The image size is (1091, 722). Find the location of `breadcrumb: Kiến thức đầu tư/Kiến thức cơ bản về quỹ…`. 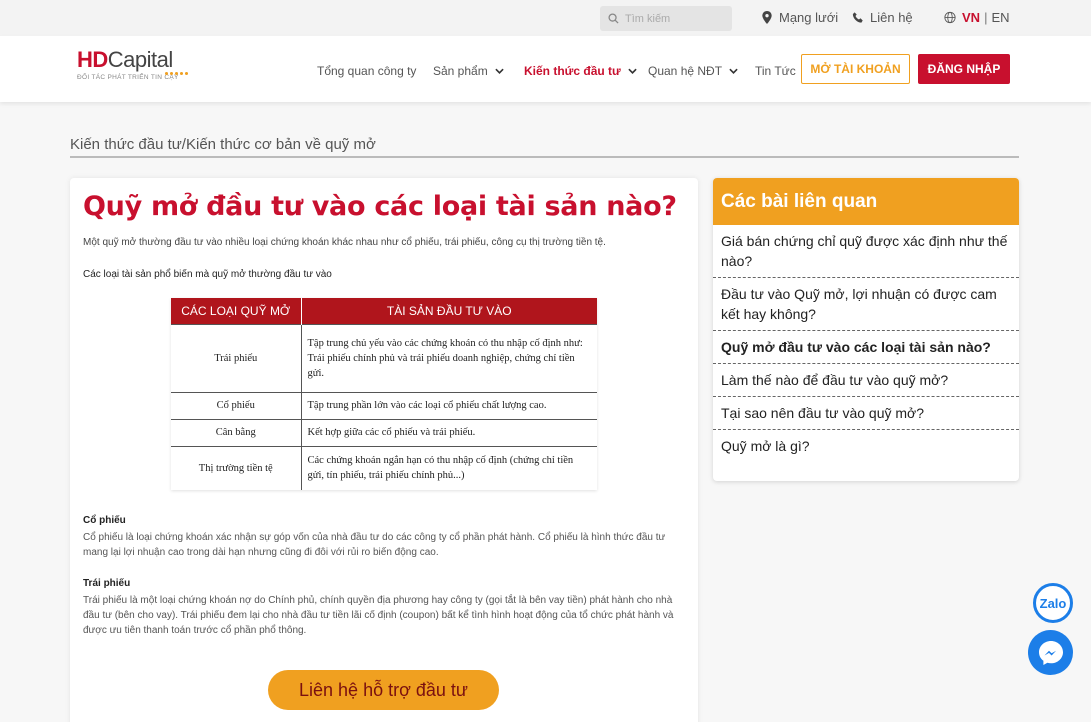

breadcrumb: Kiến thức đầu tư/Kiến thức cơ bản về quỹ… is located at coordinates (223, 144).